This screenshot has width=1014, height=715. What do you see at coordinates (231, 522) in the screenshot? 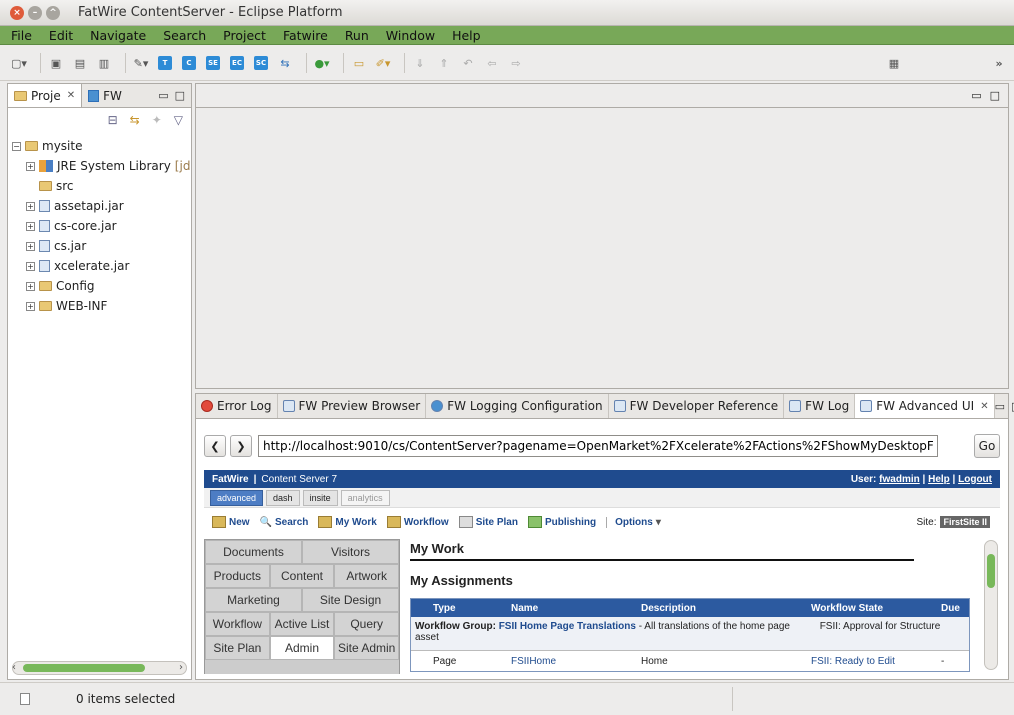
I see `new-button: New` at bounding box center [231, 522].